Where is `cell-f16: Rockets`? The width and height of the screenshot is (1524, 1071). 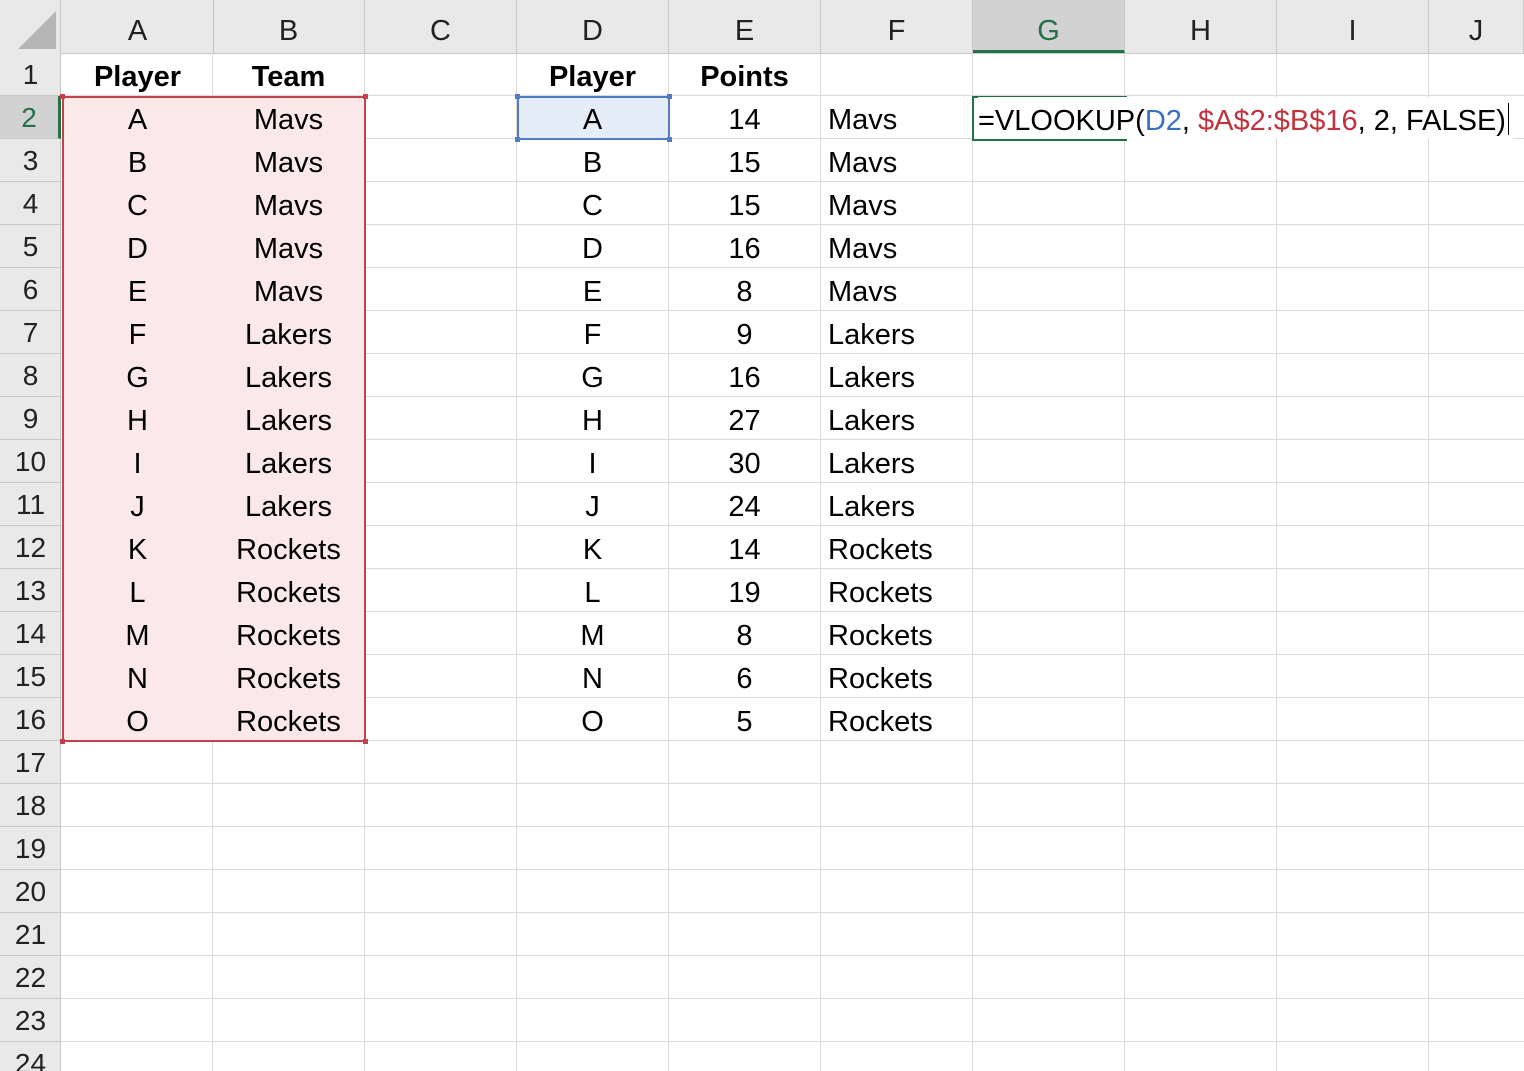 cell-f16: Rockets is located at coordinates (896, 719).